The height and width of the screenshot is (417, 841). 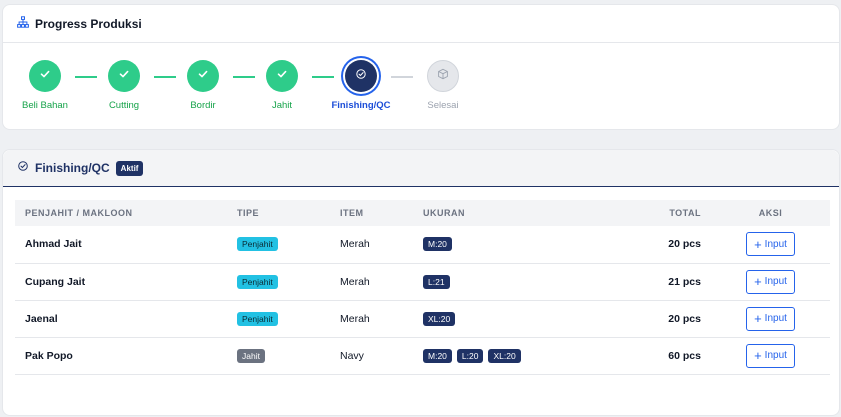 What do you see at coordinates (371, 213) in the screenshot?
I see `col-item: ITEM` at bounding box center [371, 213].